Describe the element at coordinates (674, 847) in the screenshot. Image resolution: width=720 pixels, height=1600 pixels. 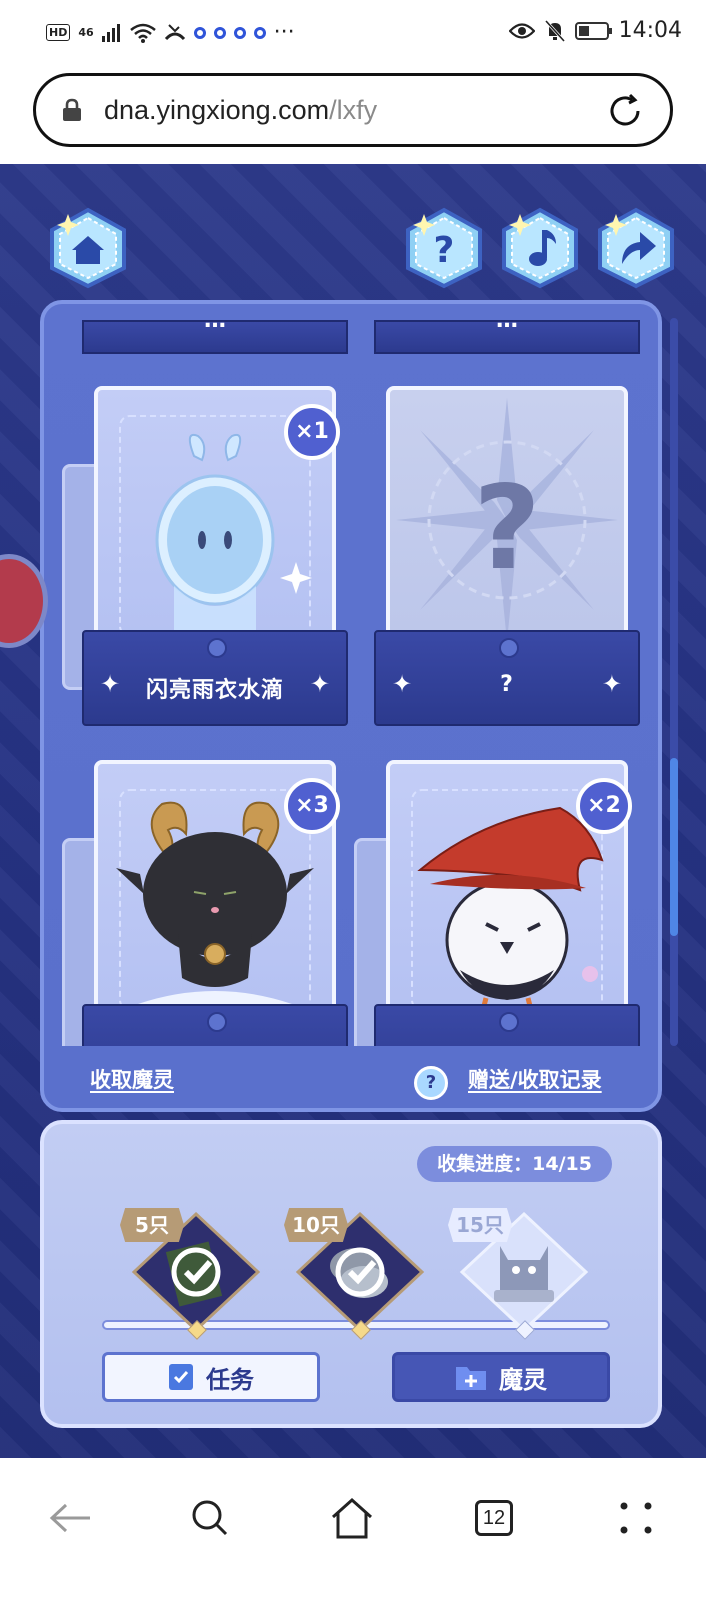
I see `scrollbar-thumb` at that location.